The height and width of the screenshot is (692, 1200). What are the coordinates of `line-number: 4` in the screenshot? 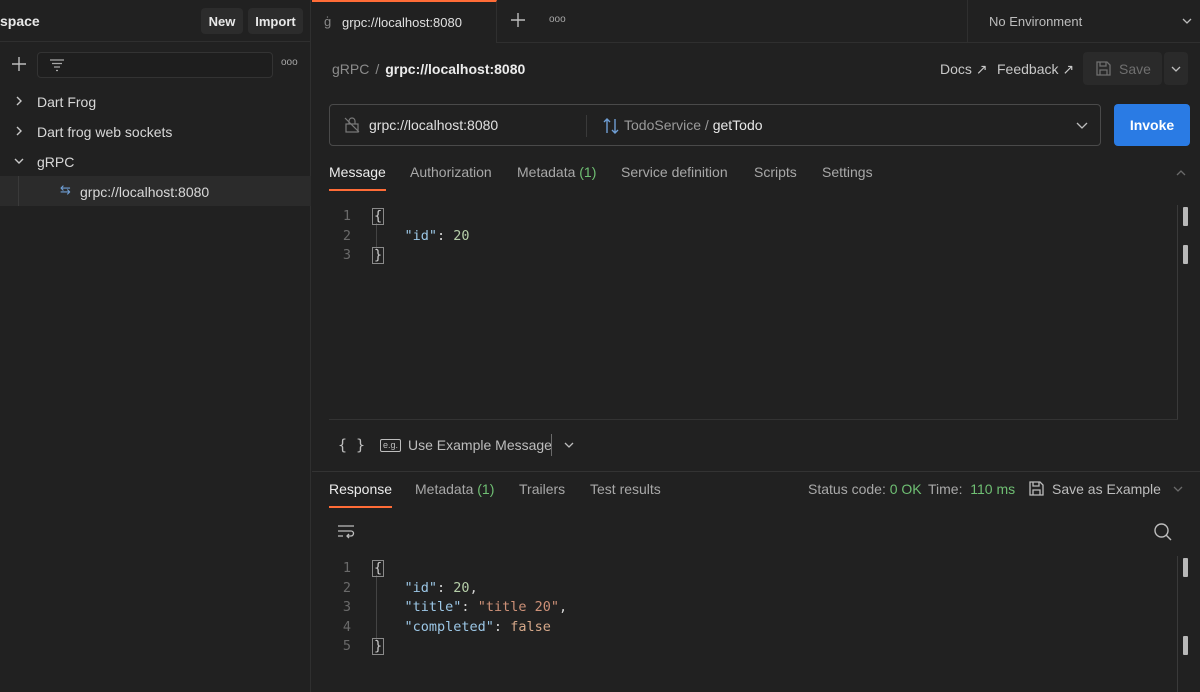 It's located at (346, 626).